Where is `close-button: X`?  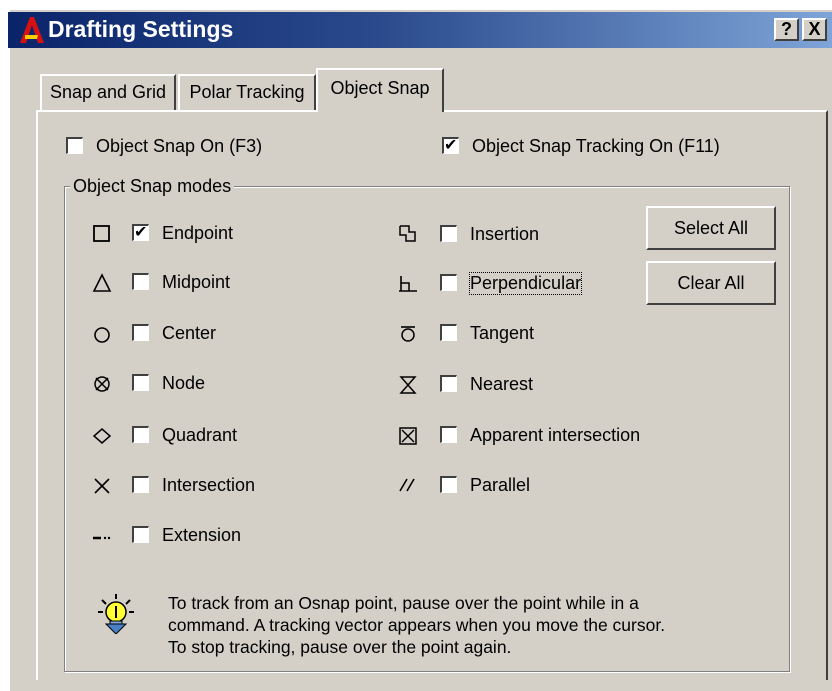
close-button: X is located at coordinates (814, 29).